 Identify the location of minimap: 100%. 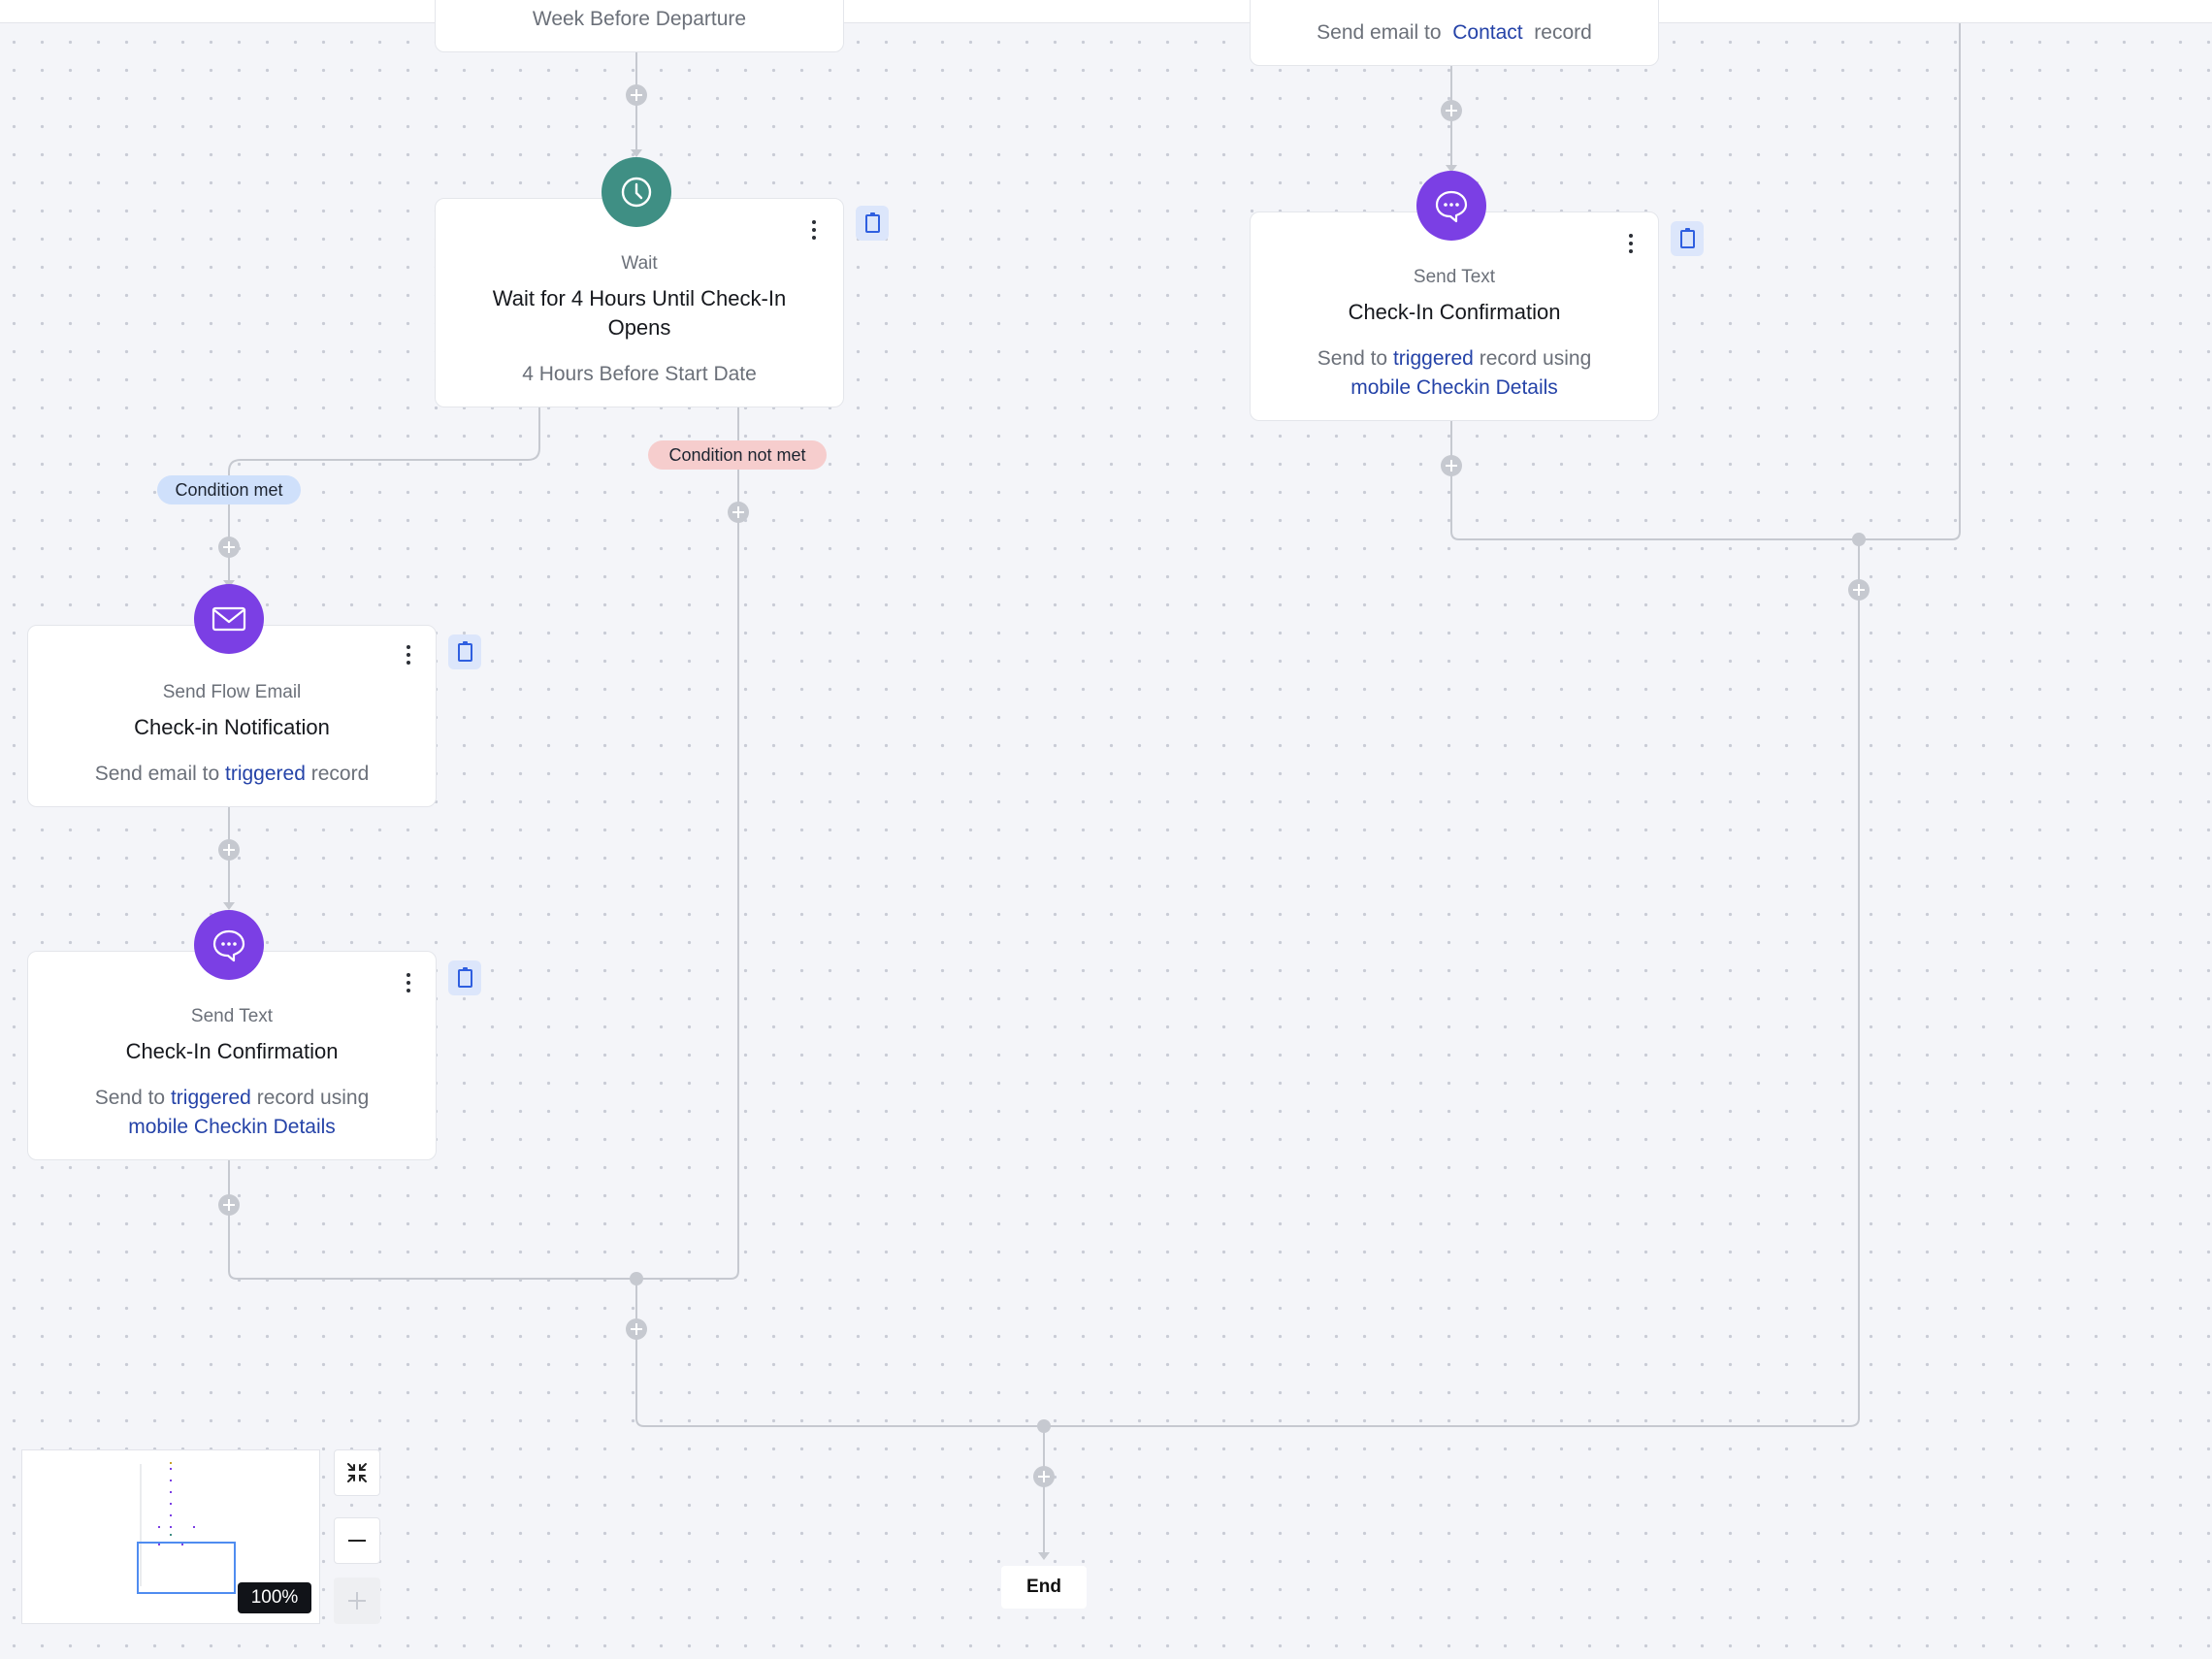
(171, 1536).